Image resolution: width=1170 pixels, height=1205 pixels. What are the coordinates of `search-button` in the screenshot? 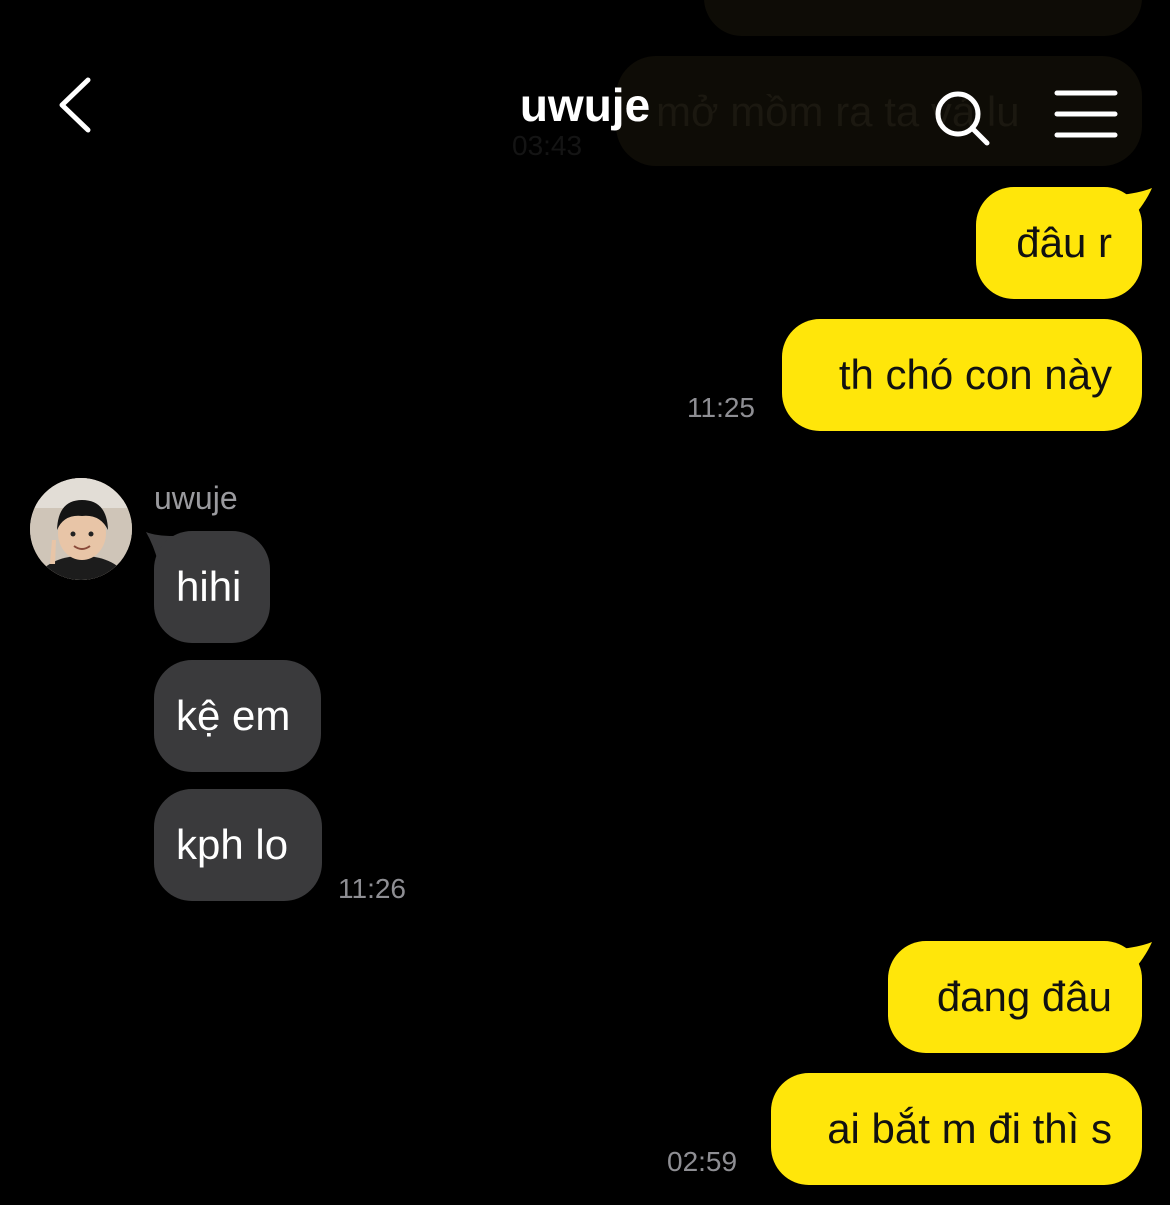 It's located at (962, 118).